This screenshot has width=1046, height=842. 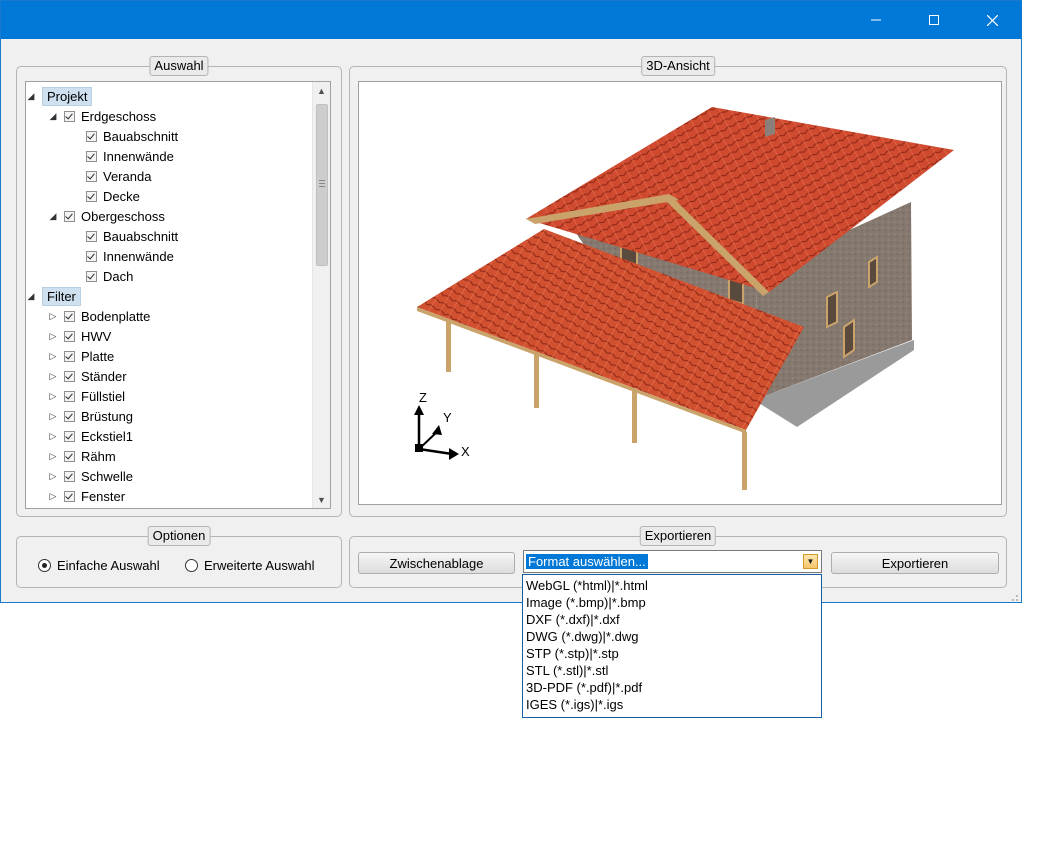 I want to click on scroll-up-arrow-icon: ▲, so click(x=321, y=90).